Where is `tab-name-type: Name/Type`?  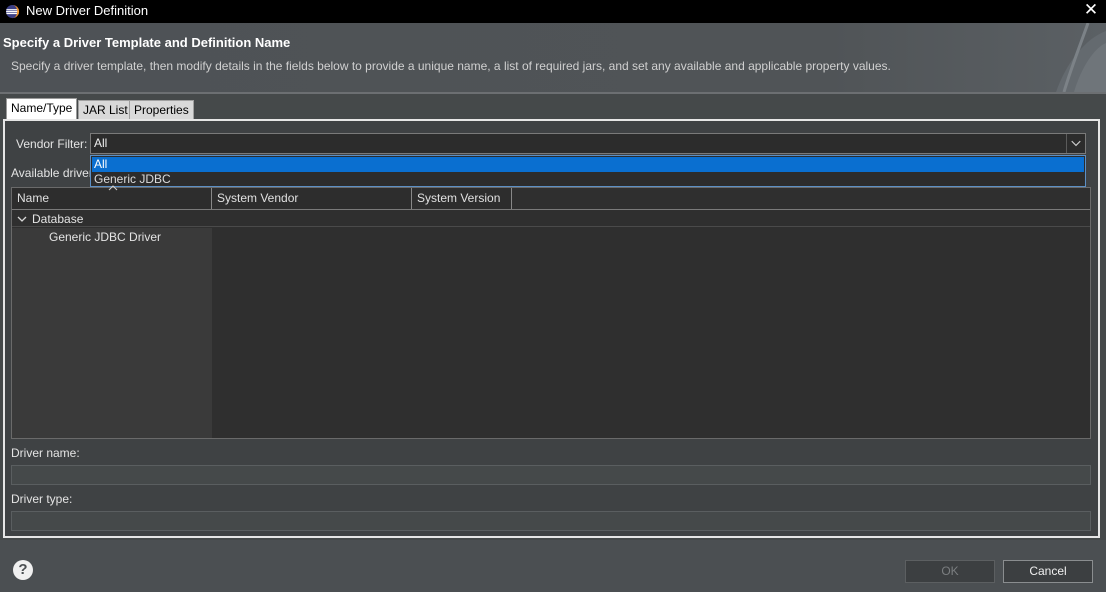 tab-name-type: Name/Type is located at coordinates (42, 109).